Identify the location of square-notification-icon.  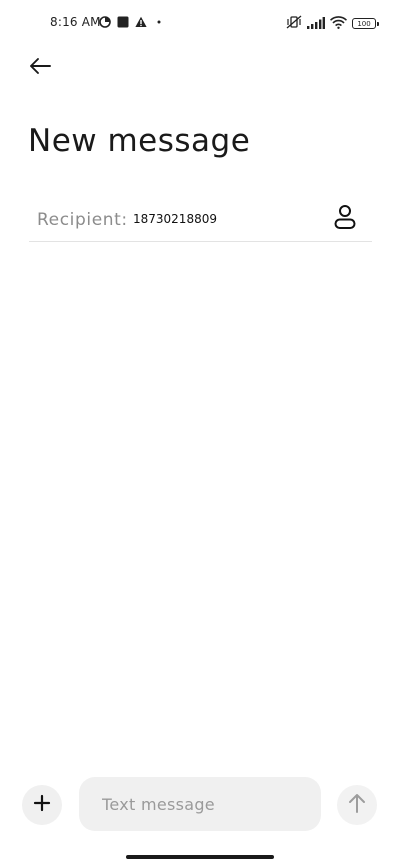
(123, 22).